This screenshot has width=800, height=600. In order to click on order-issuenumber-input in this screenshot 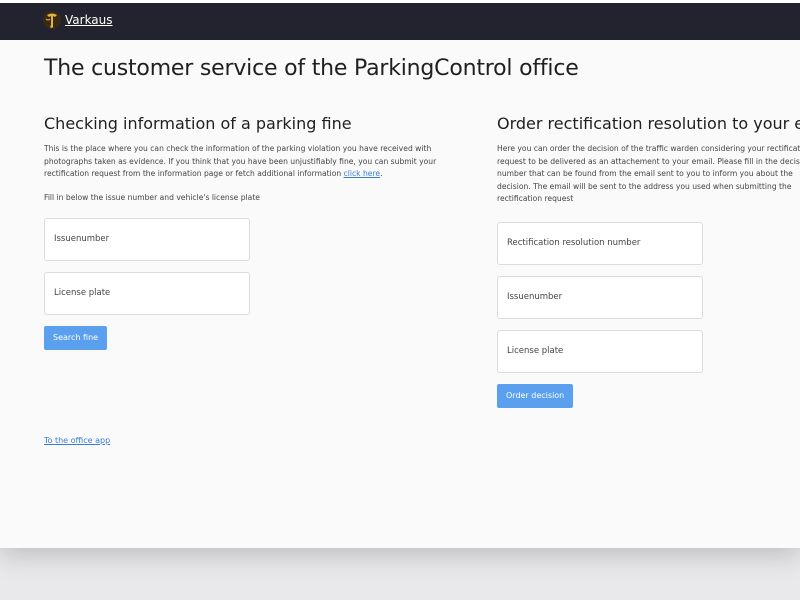, I will do `click(600, 297)`.